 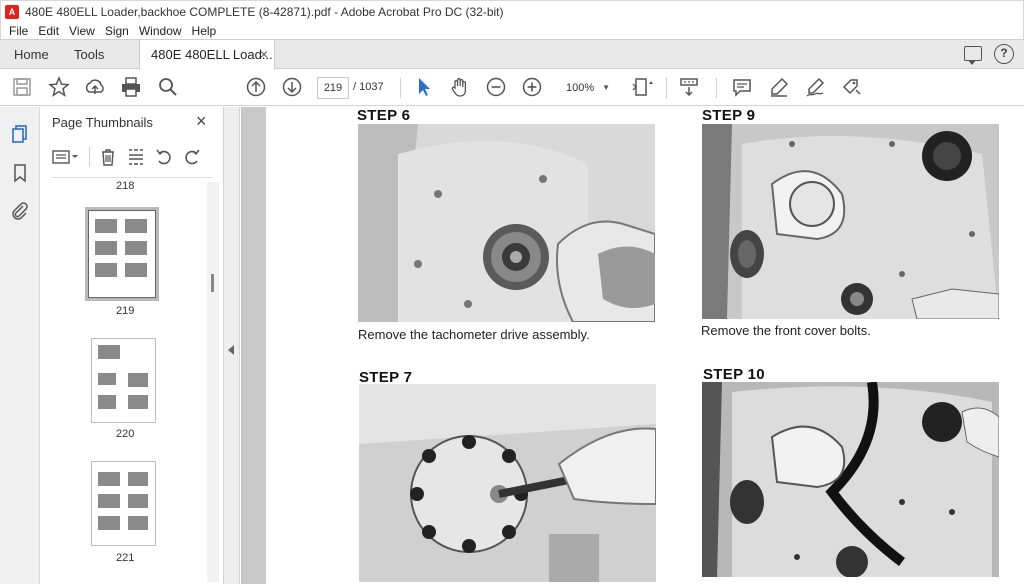 I want to click on highlight-icon, so click(x=779, y=88).